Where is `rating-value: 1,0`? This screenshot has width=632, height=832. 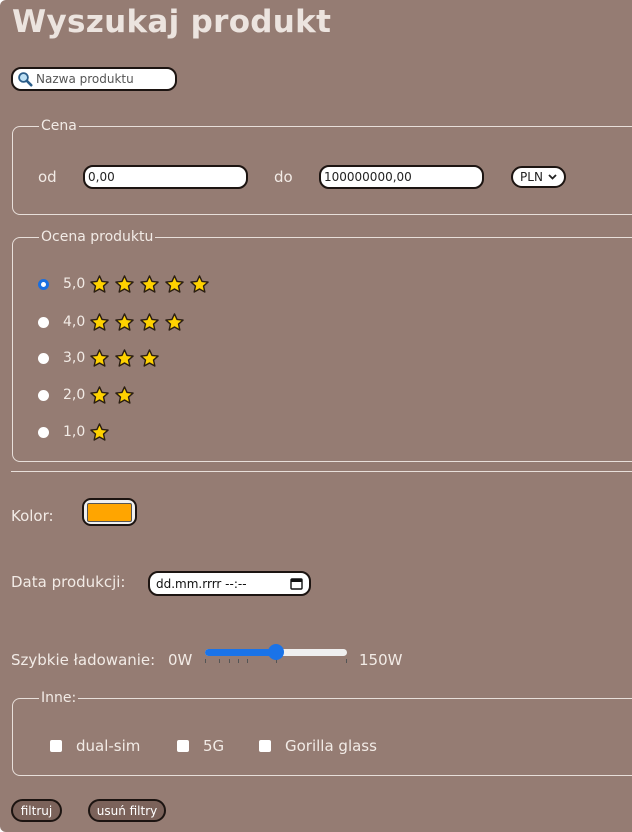 rating-value: 1,0 is located at coordinates (74, 432).